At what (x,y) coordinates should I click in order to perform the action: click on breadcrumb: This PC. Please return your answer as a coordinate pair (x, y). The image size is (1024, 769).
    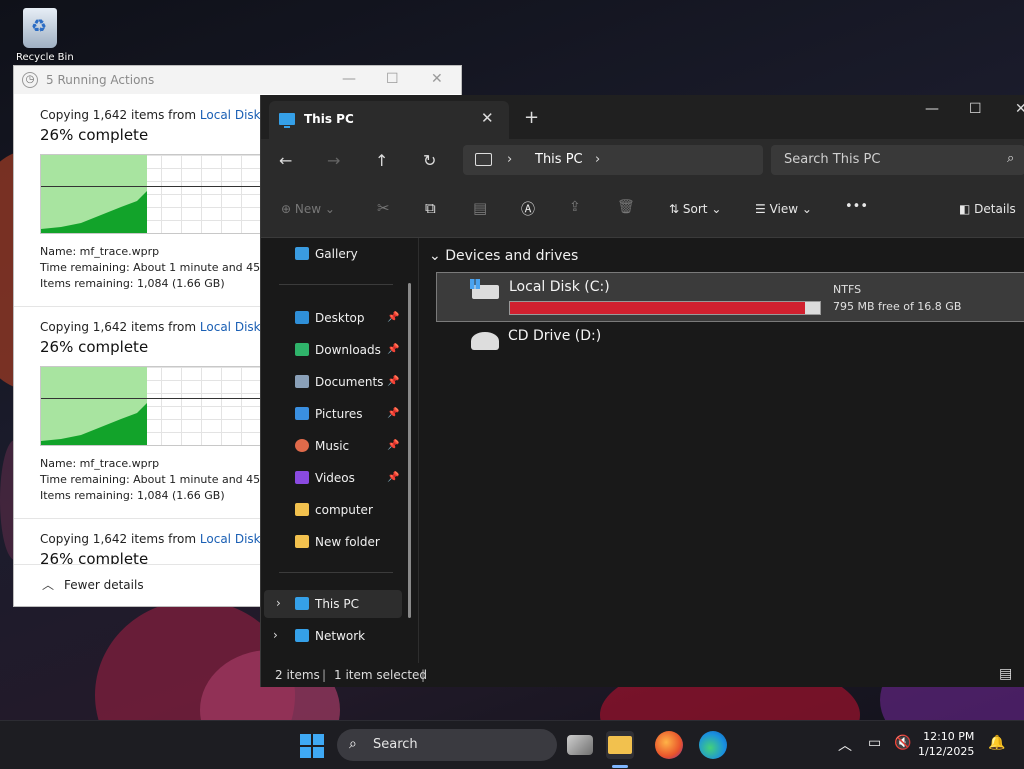
    Looking at the image, I should click on (559, 159).